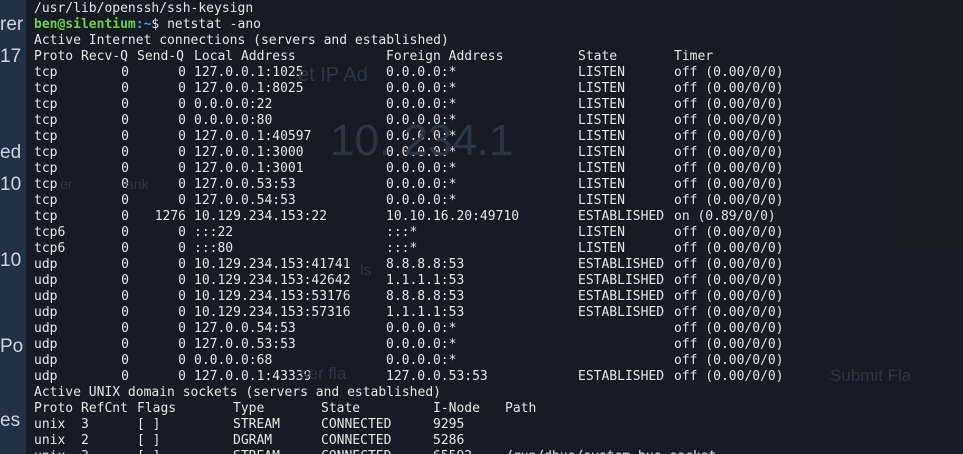  What do you see at coordinates (49, 451) in the screenshot?
I see `cell-proto: unix` at bounding box center [49, 451].